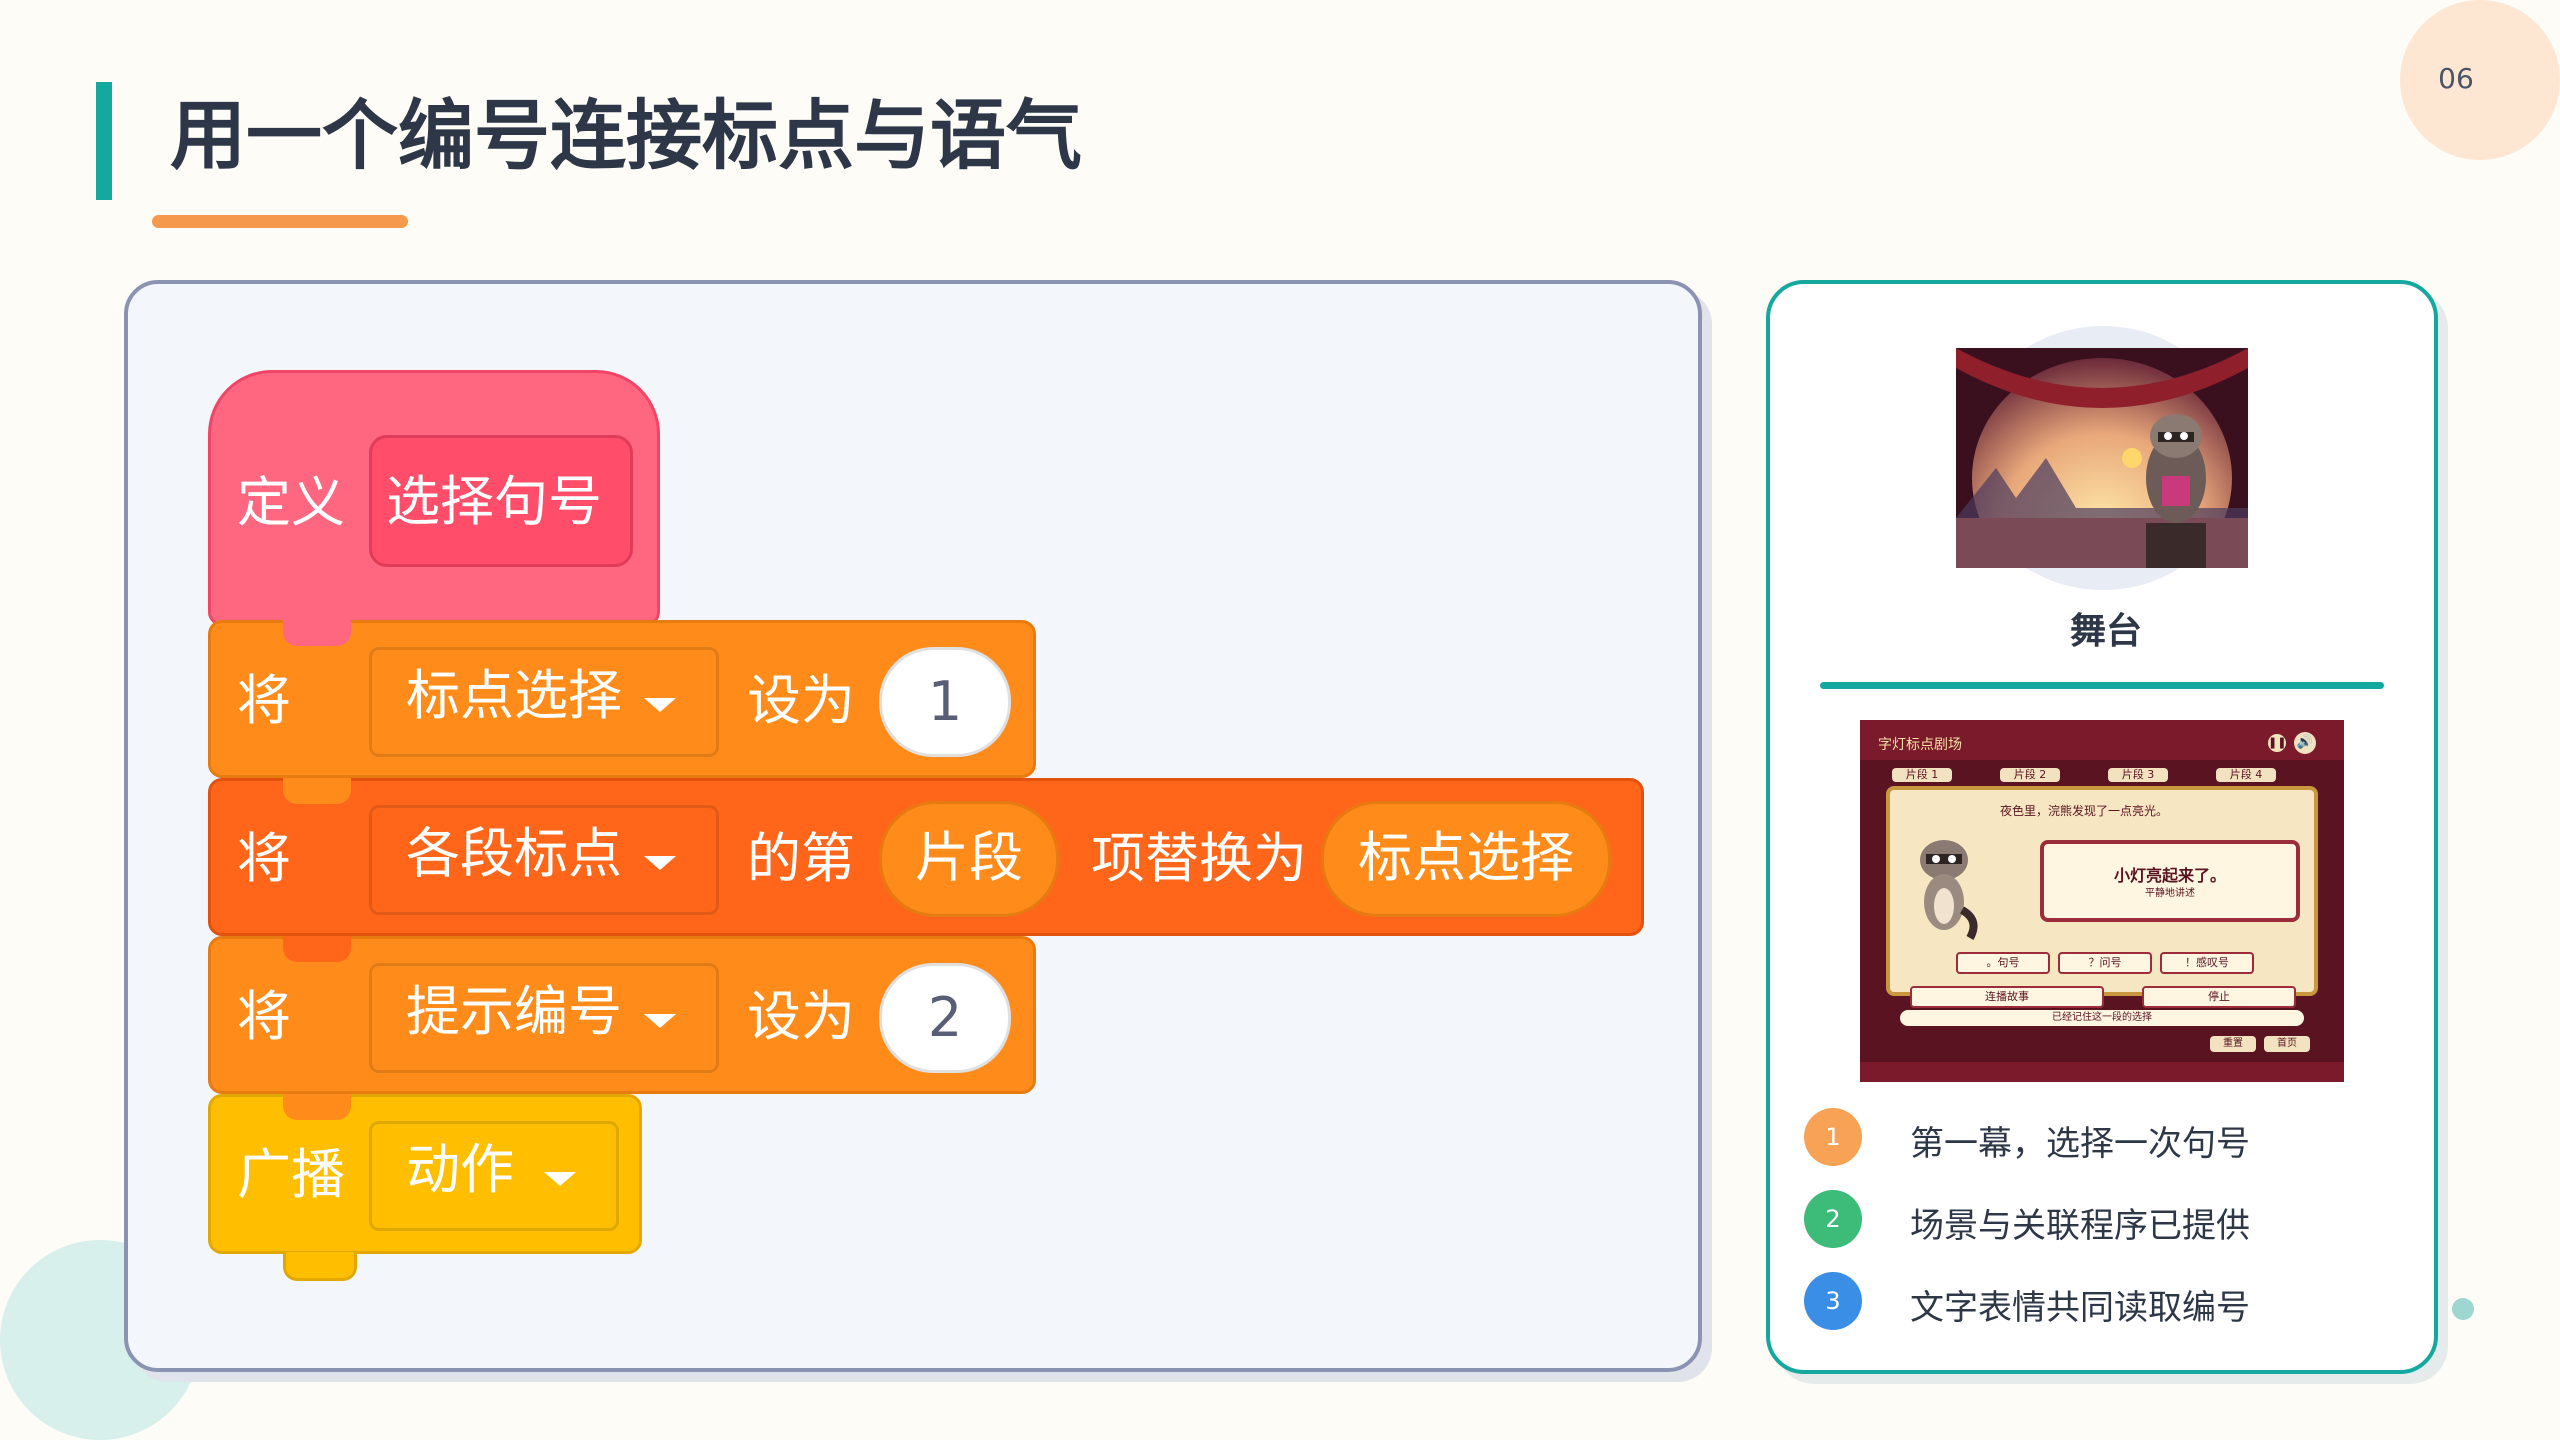 This screenshot has width=2560, height=1440. What do you see at coordinates (626, 135) in the screenshot?
I see `page-title: 用一个编号连接标点与语气` at bounding box center [626, 135].